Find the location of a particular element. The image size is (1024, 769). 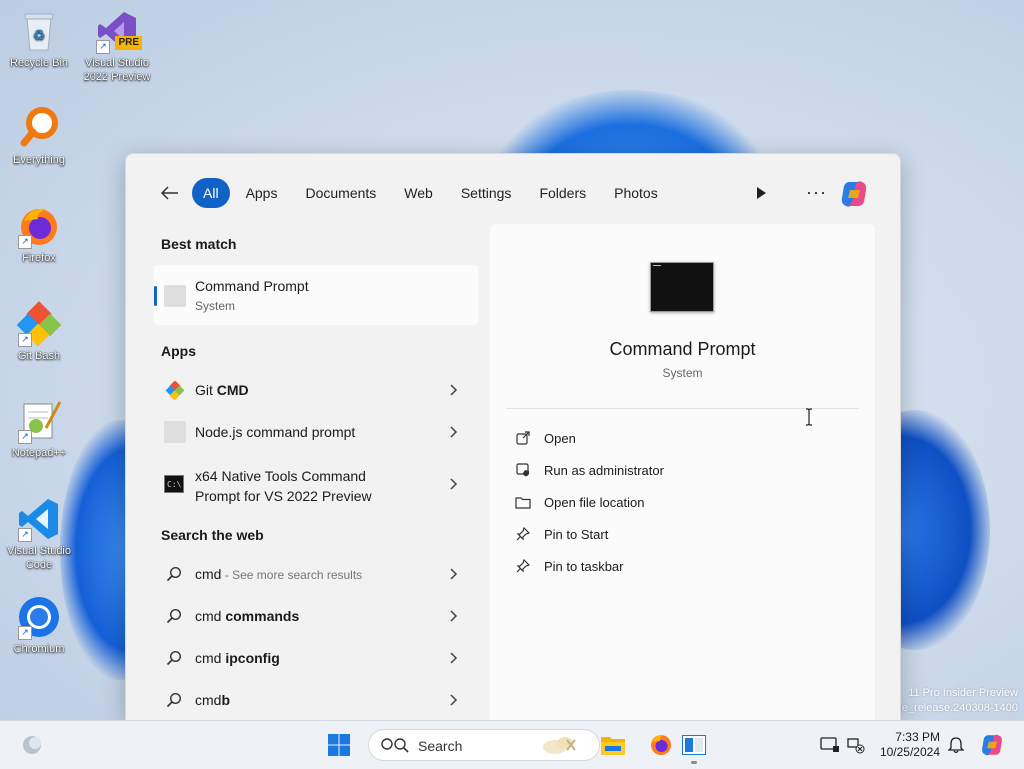

widgets-button is located at coordinates (32, 745).